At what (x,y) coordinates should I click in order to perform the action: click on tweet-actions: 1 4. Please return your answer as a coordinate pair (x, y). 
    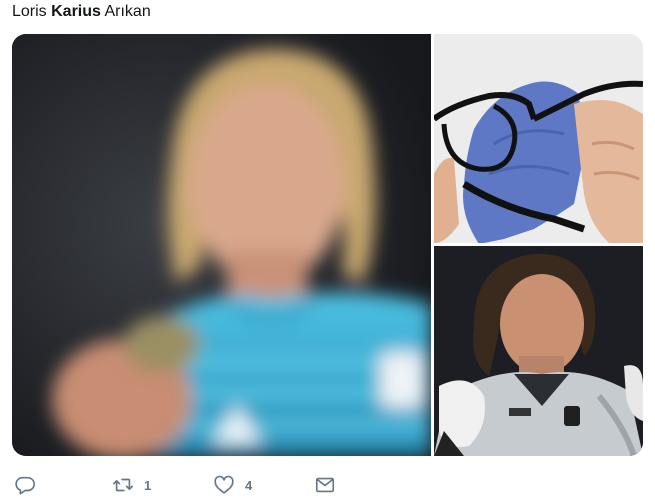
    Looking at the image, I should click on (327, 485).